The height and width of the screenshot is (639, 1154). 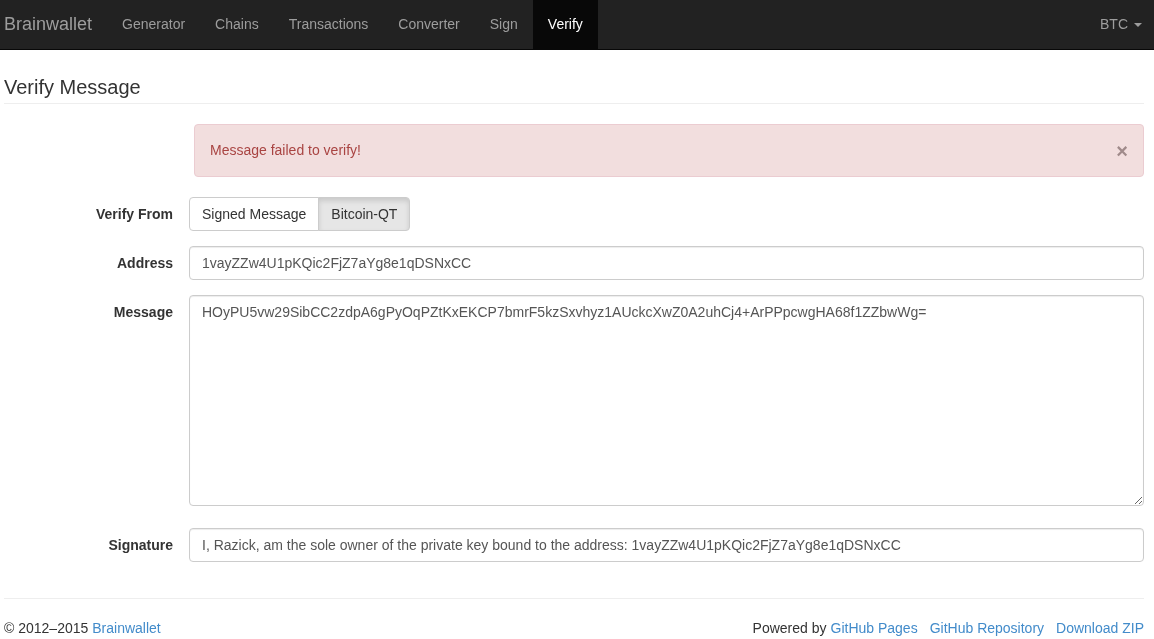 I want to click on nav-link: Generator, so click(x=154, y=24).